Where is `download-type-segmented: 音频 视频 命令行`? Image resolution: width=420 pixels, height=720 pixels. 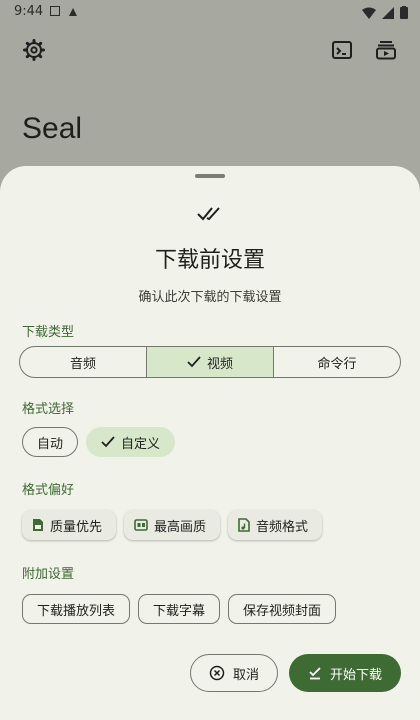 download-type-segmented: 音频 视频 命令行 is located at coordinates (210, 362).